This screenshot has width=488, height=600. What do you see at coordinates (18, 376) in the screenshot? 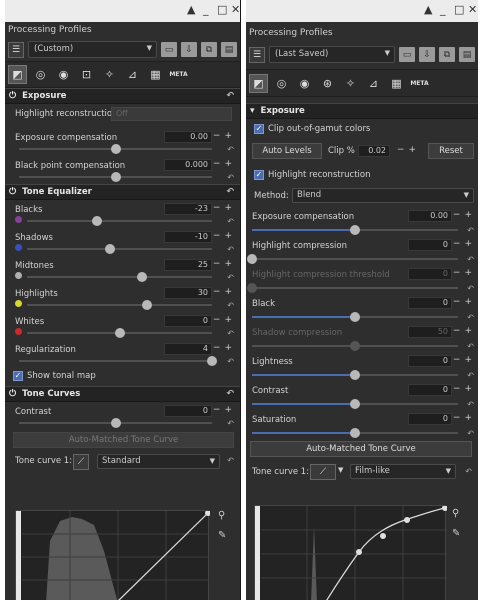
I see `show-map-checkbox: ✓` at bounding box center [18, 376].